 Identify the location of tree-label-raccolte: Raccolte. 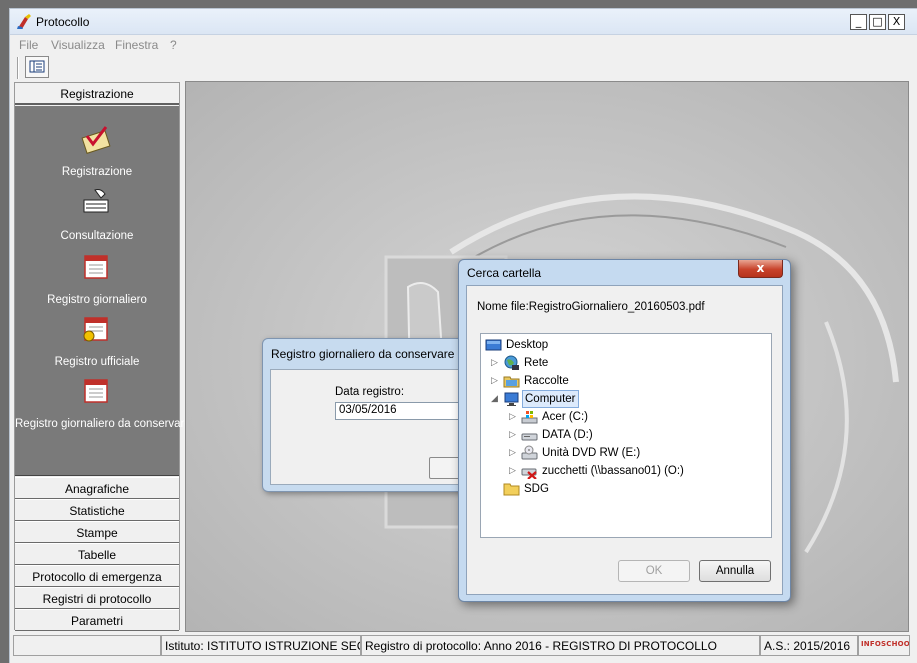
(546, 381).